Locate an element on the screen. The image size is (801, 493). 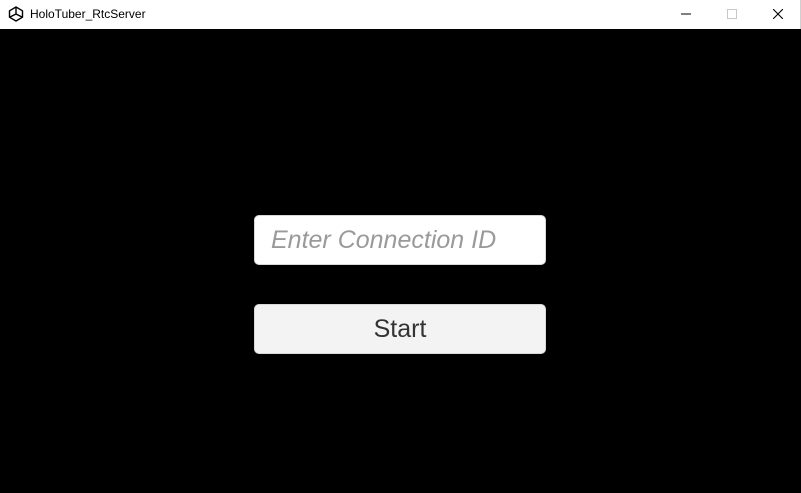
title-bar: HoloTuber_RtcServer is located at coordinates (400, 14).